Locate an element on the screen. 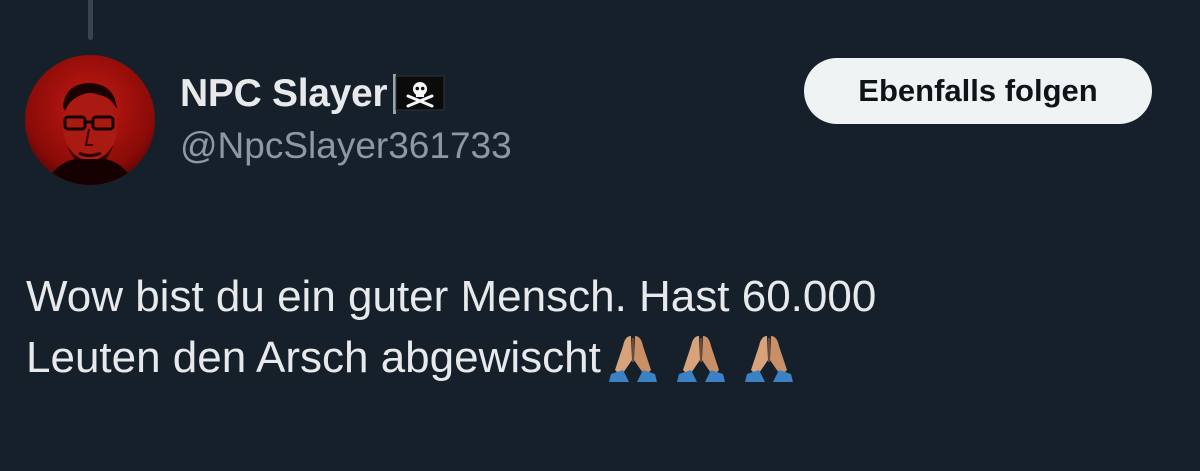  author-name-row: NPC Slayer is located at coordinates (313, 94).